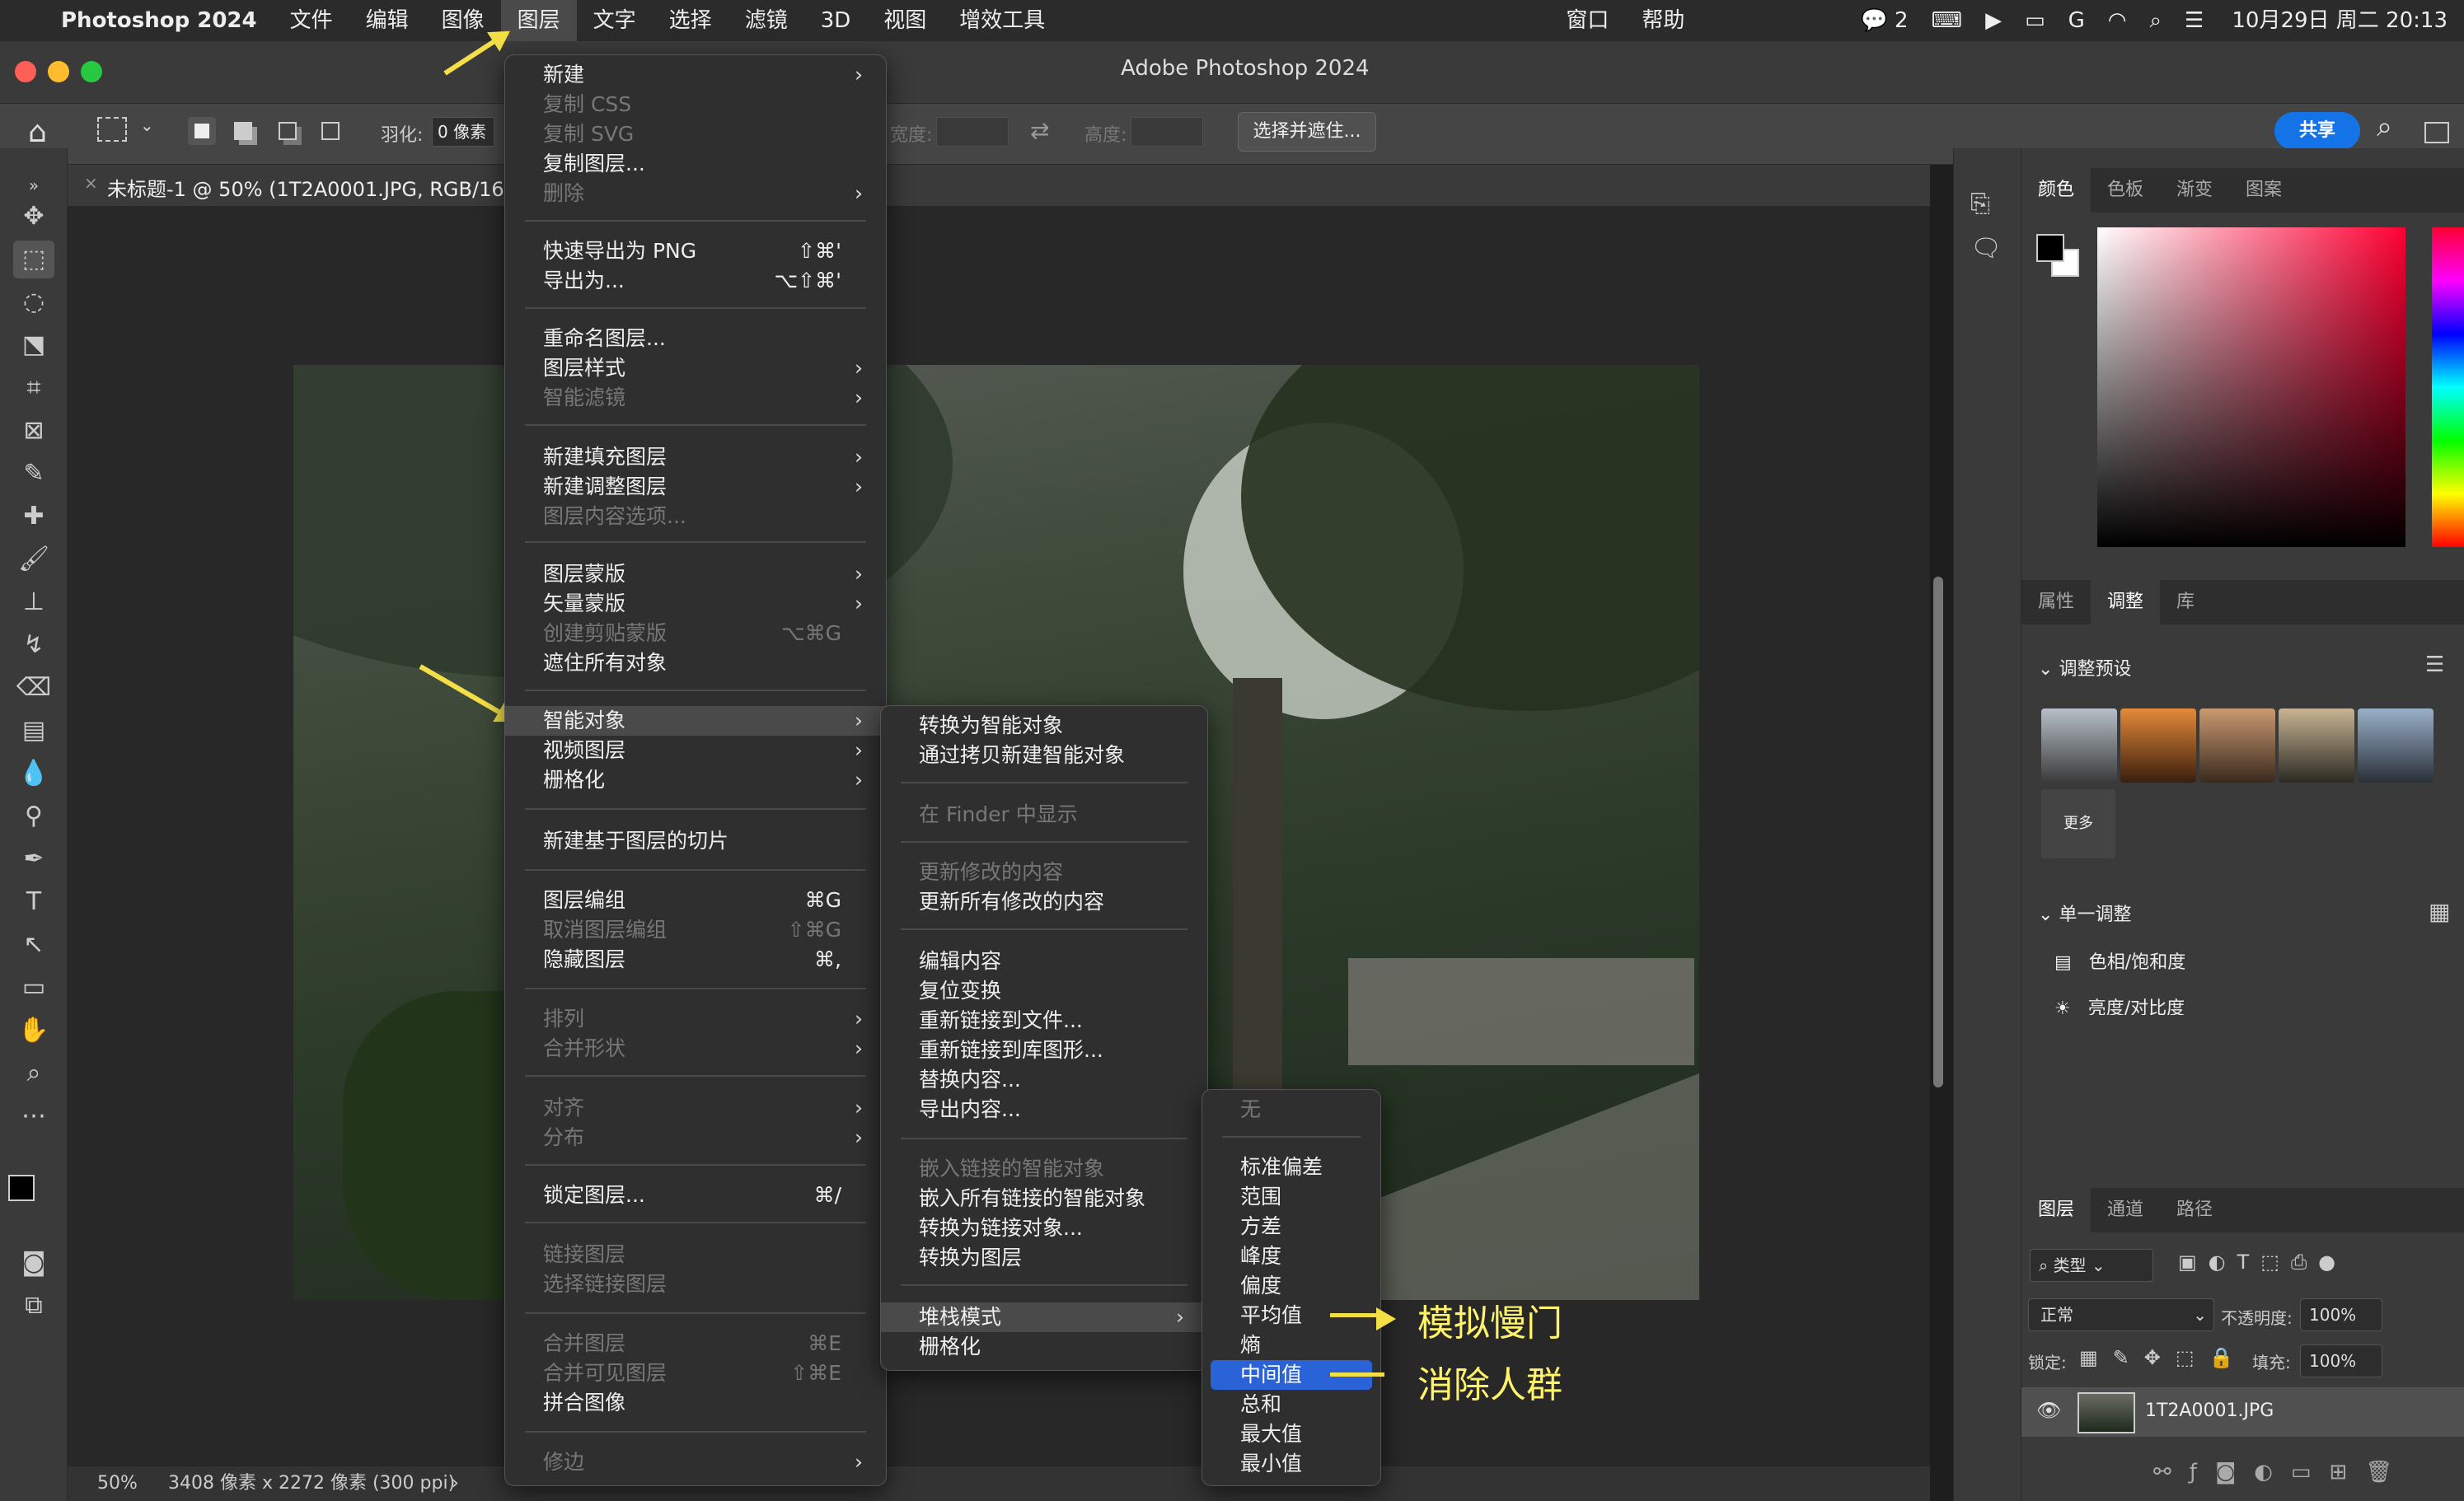 Image resolution: width=2464 pixels, height=1501 pixels. What do you see at coordinates (387, 20) in the screenshot?
I see `menu-item: 编辑` at bounding box center [387, 20].